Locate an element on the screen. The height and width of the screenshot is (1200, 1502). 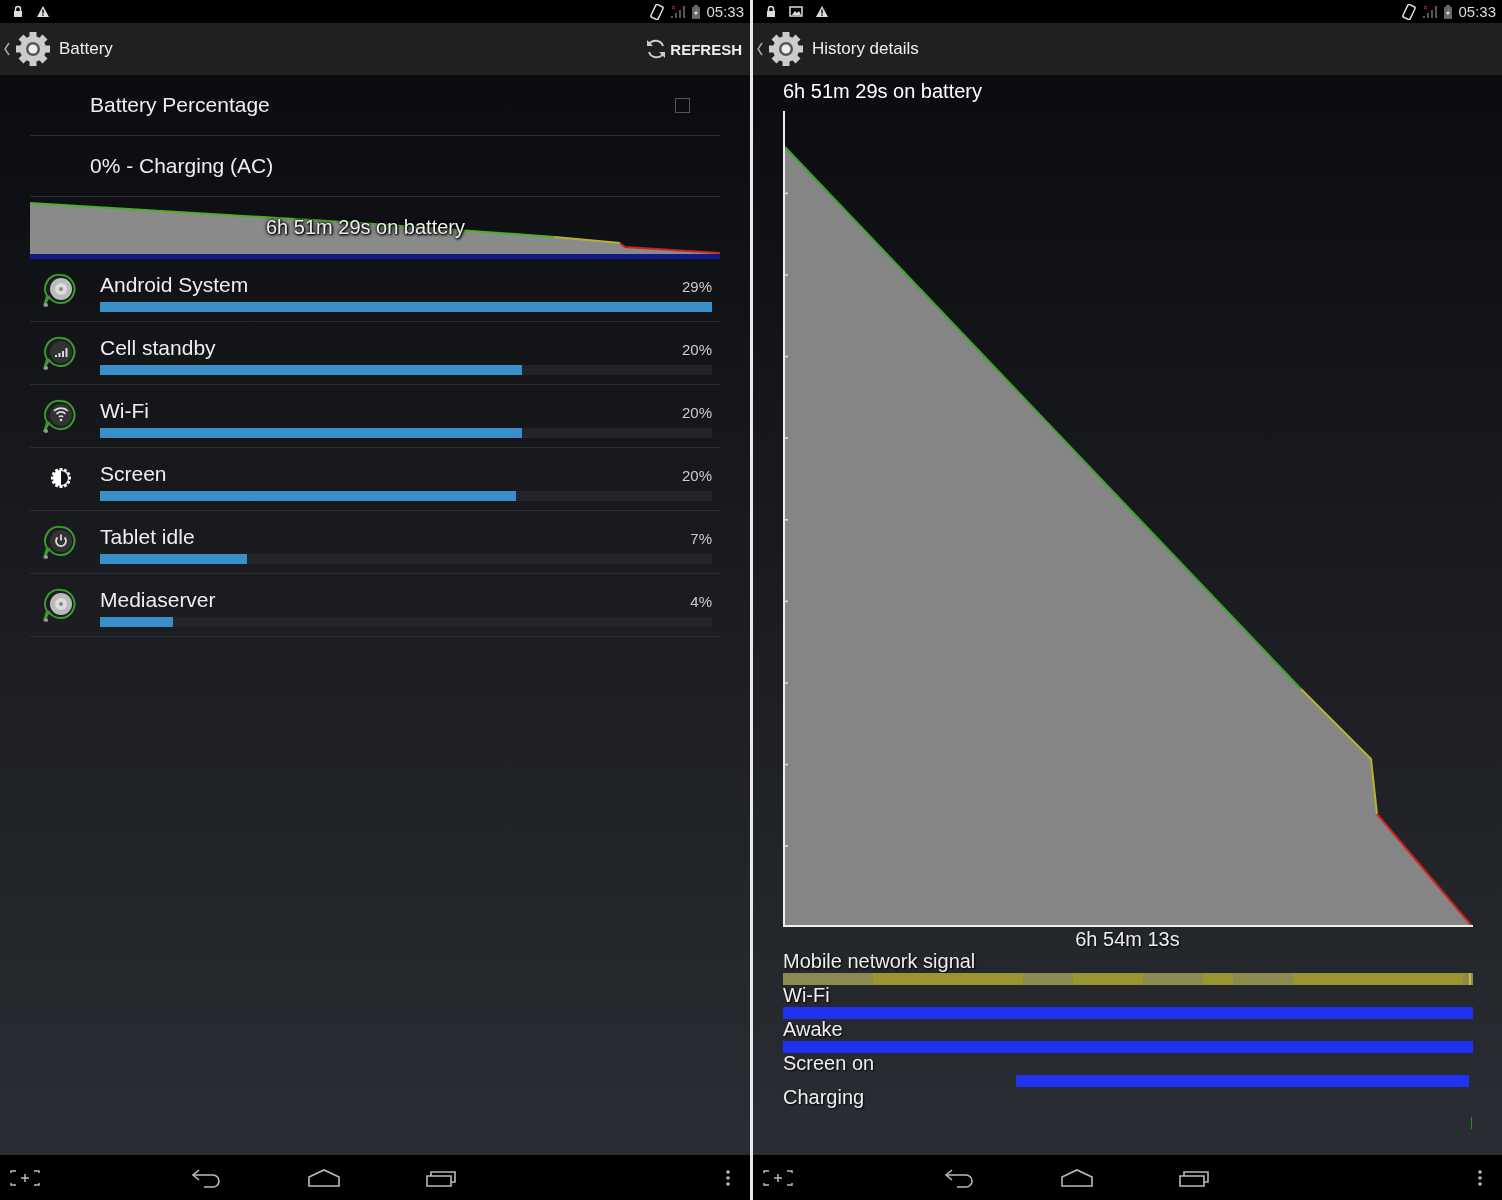
usage-row: Android System 29% is located at coordinates (375, 290).